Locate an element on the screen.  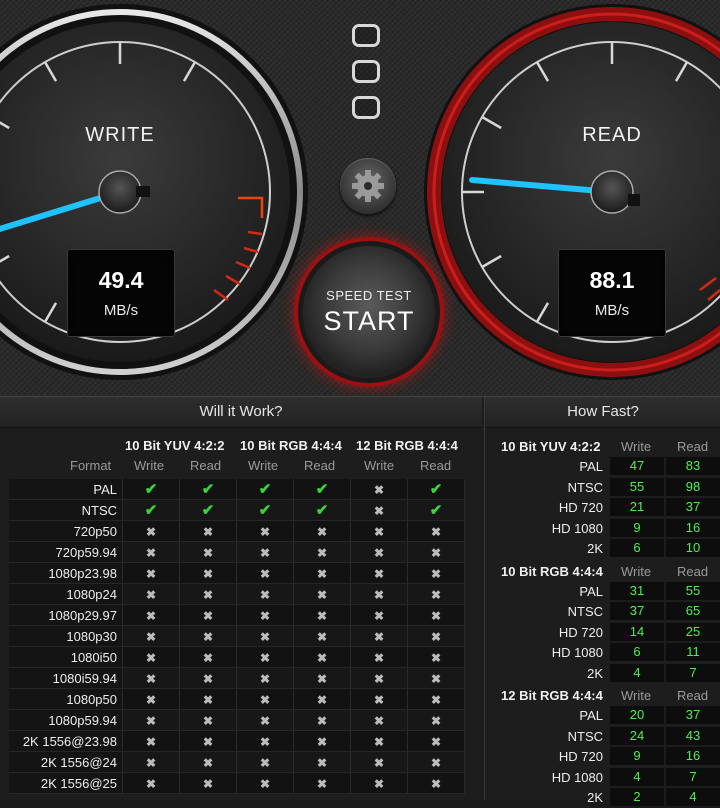
table-row: 1080p59.94 ✖ ✖ ✖ ✖ ✖ ✖ is located at coordinates (237, 720).